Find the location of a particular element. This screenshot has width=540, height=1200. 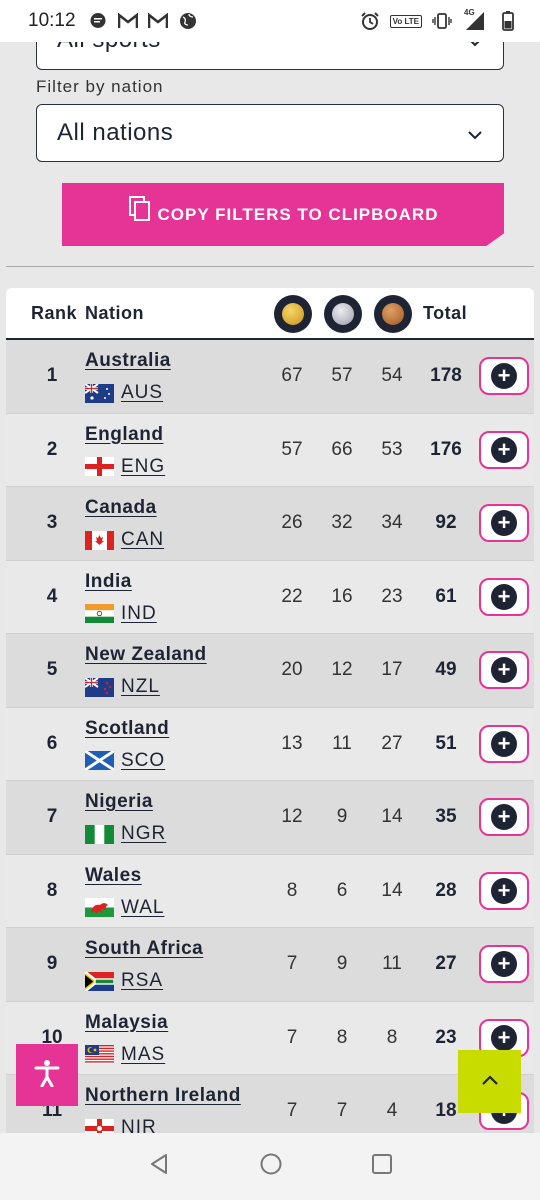

nation-name-link: South Africa is located at coordinates (144, 949).